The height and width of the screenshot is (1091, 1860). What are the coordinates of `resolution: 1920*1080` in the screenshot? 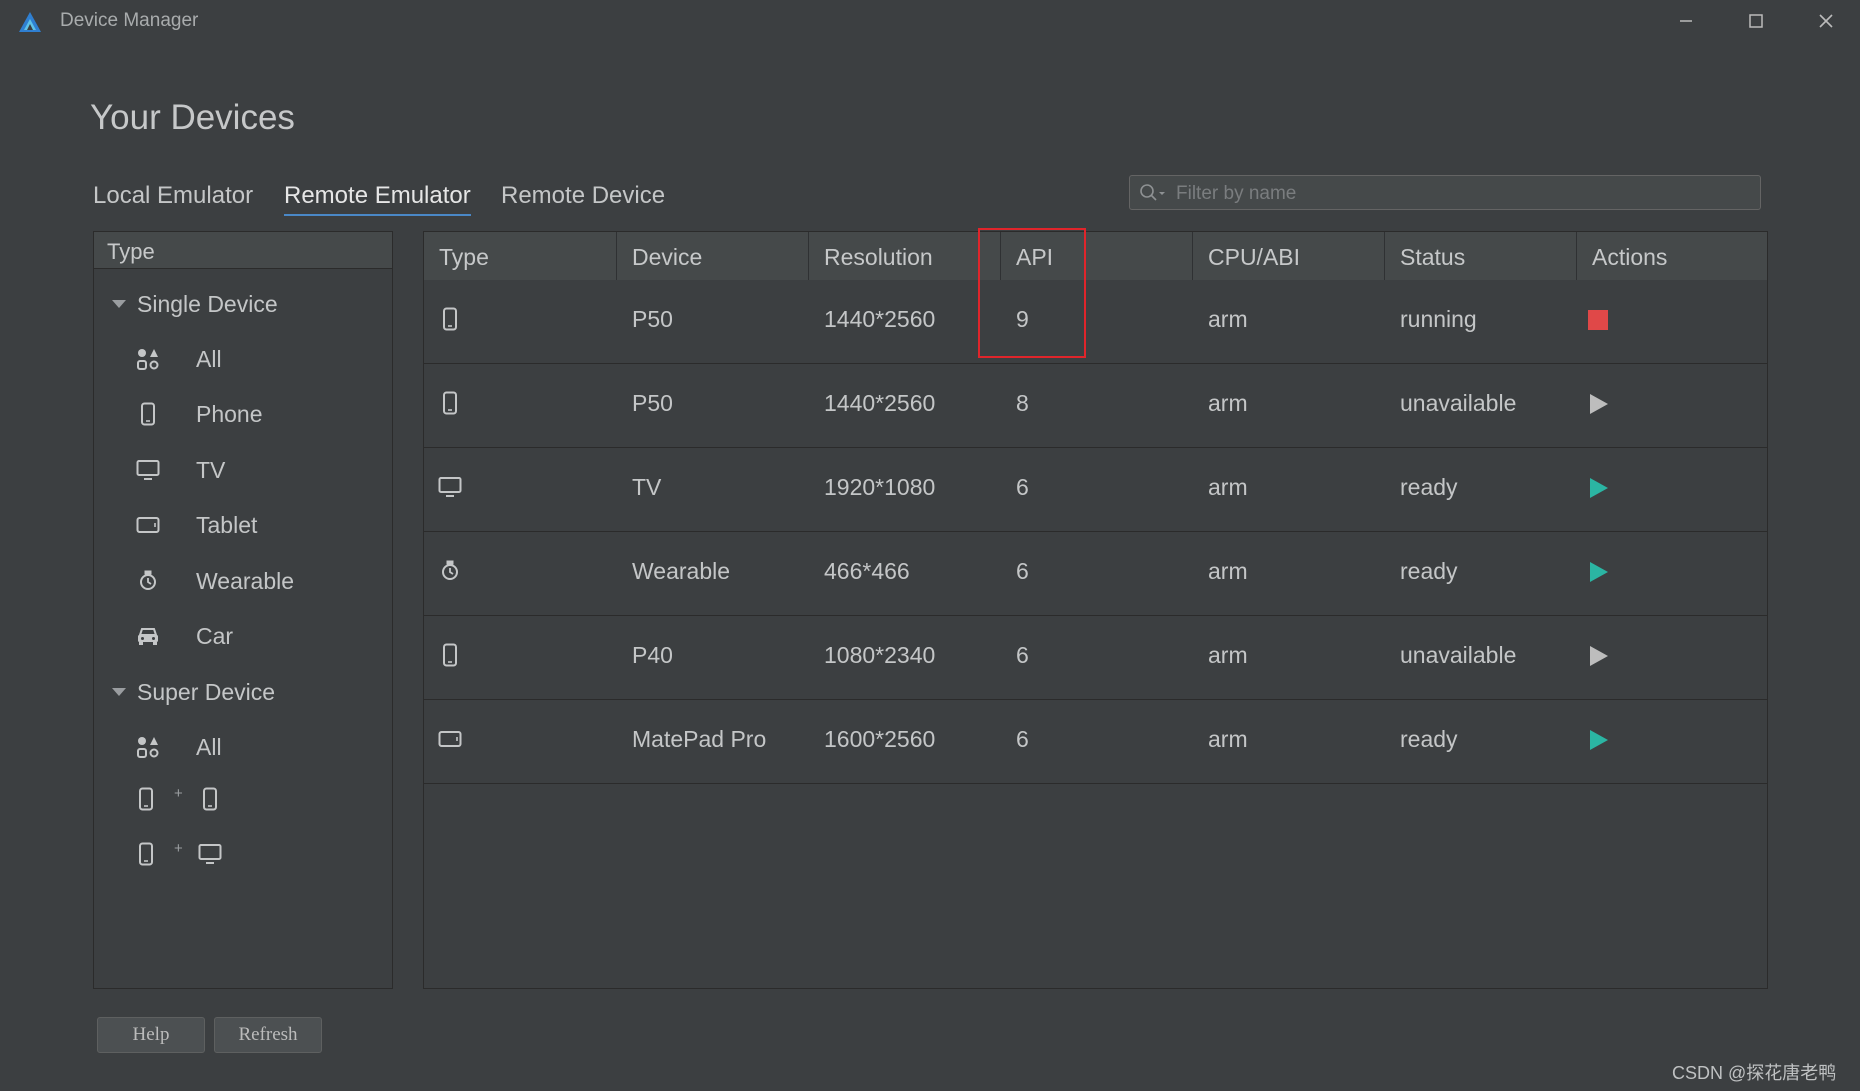 It's located at (880, 487).